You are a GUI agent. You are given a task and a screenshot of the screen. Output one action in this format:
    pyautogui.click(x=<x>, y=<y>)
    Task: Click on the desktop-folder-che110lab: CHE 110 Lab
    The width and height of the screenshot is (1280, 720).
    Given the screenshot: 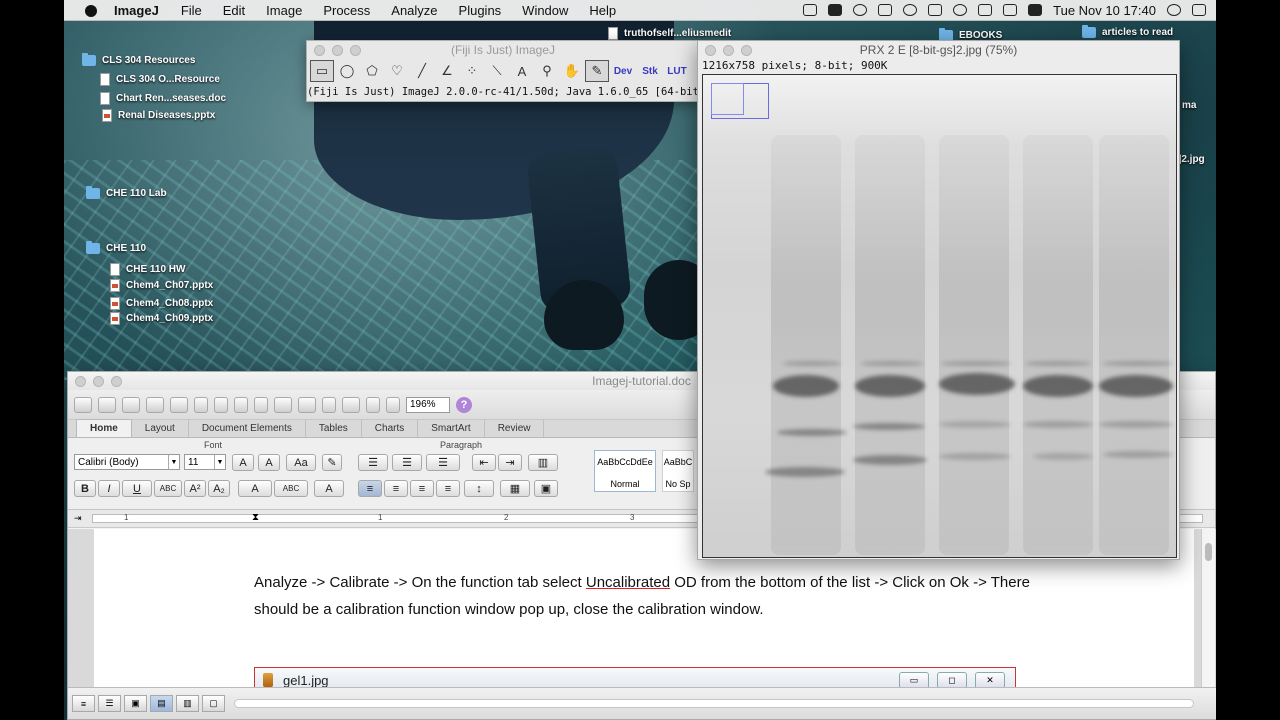 What is the action you would take?
    pyautogui.click(x=126, y=192)
    